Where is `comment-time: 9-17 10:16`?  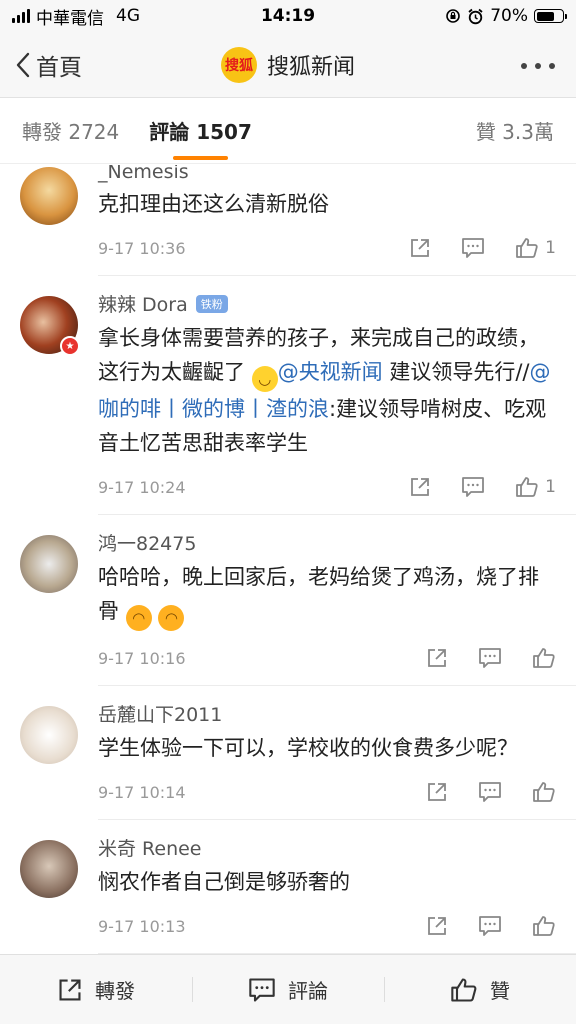 comment-time: 9-17 10:16 is located at coordinates (142, 658).